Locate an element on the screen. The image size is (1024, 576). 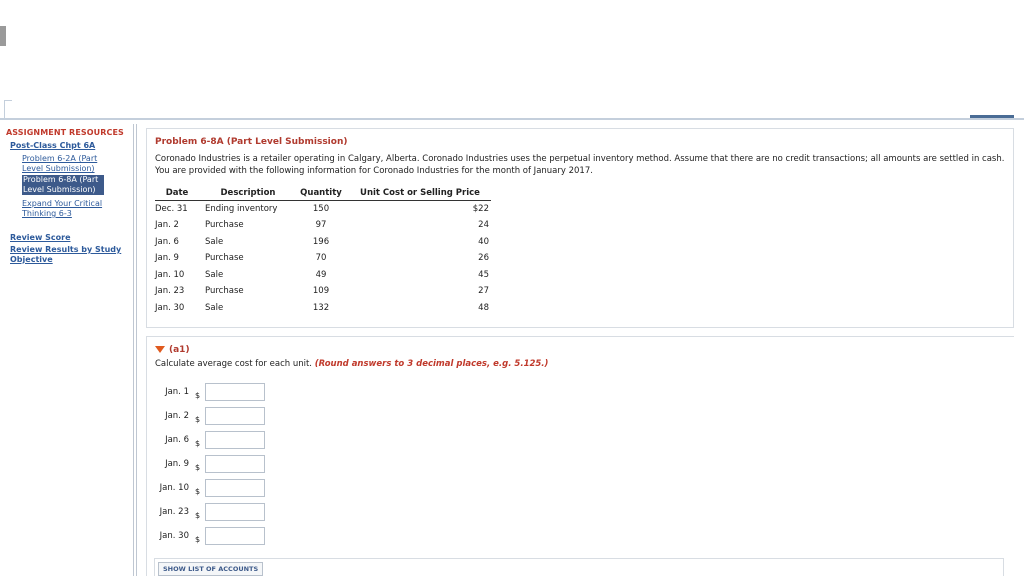
answer-date-label: Jan. 2 is located at coordinates (177, 416).